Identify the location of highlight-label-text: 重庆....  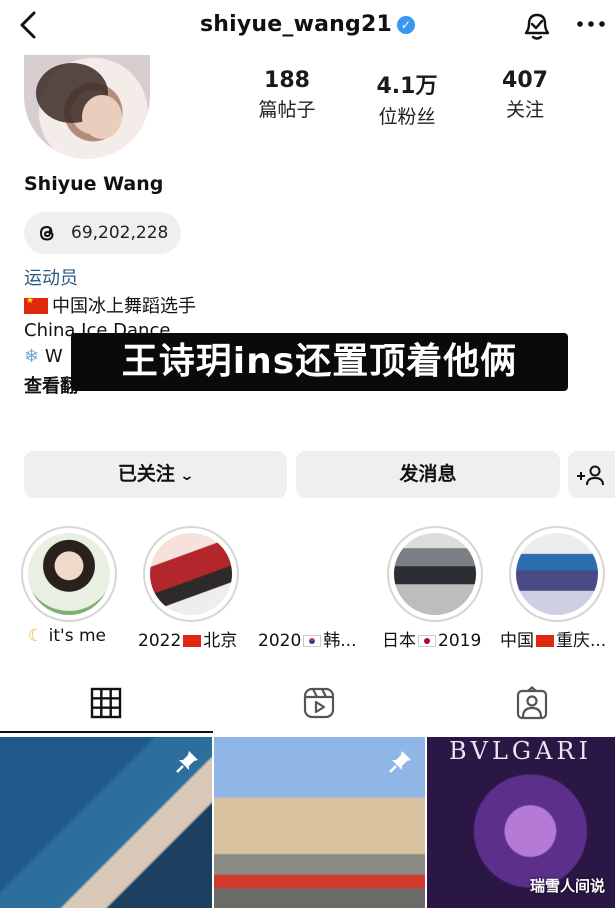
(581, 641).